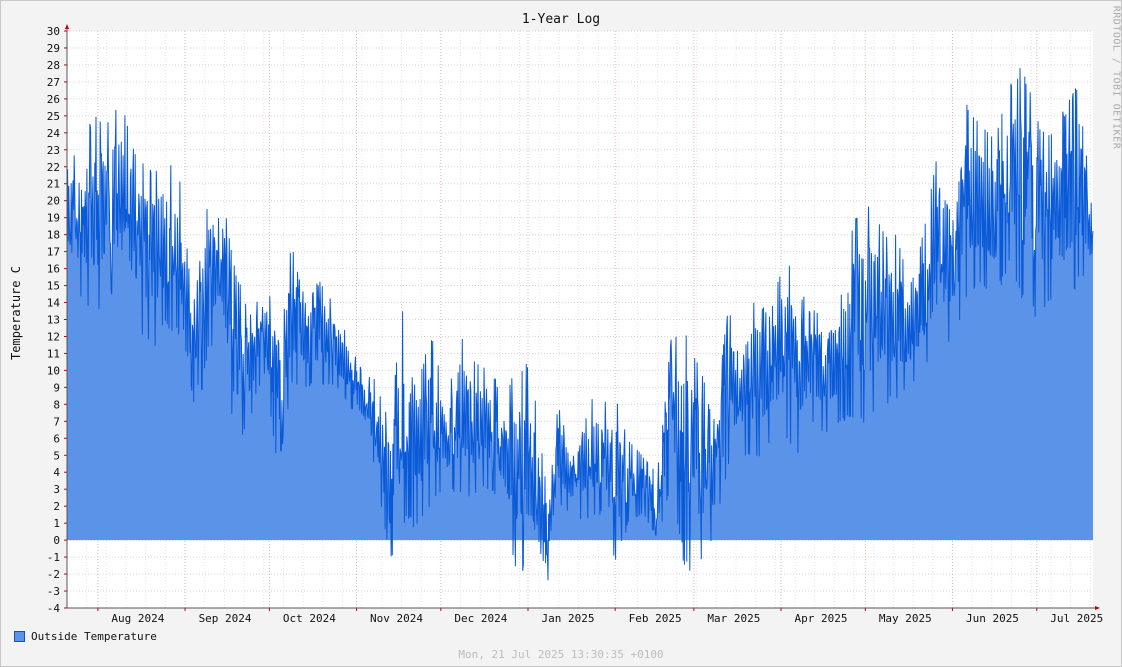 This screenshot has width=1122, height=667. What do you see at coordinates (54, 133) in the screenshot?
I see `y-tick-label: 24` at bounding box center [54, 133].